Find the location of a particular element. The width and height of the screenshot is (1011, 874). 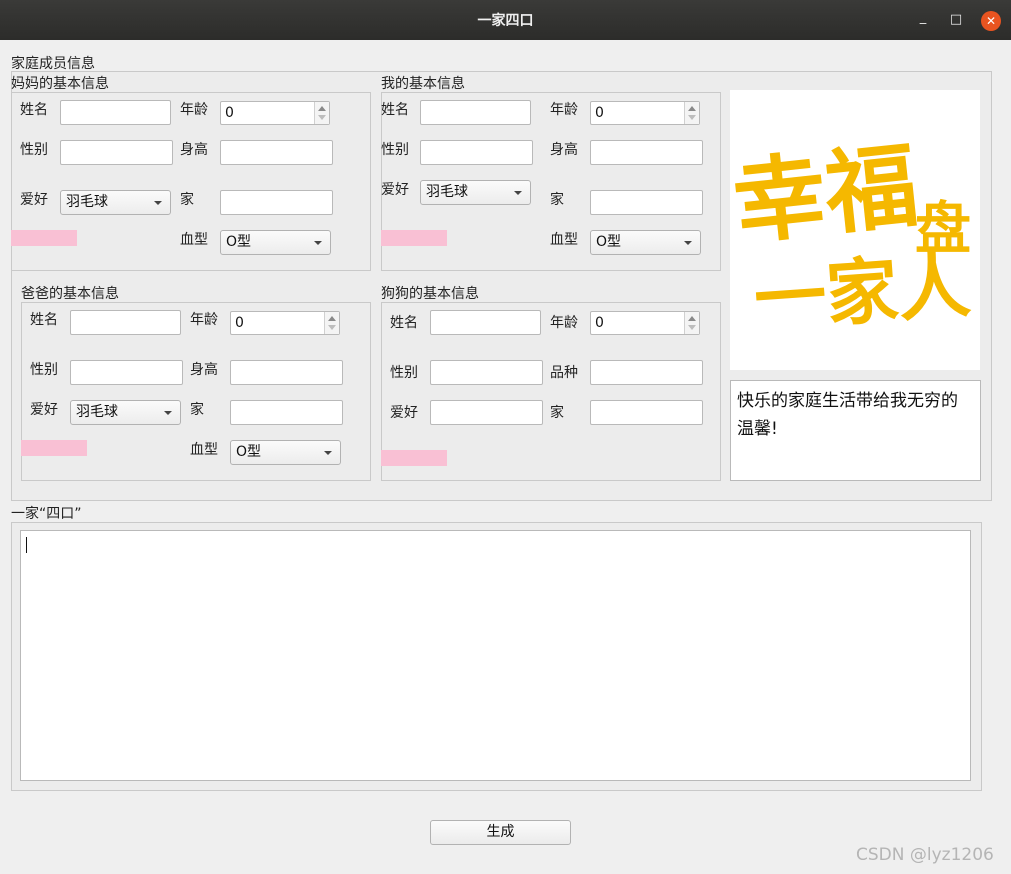

dog-age-spinbox: 0 is located at coordinates (645, 323).